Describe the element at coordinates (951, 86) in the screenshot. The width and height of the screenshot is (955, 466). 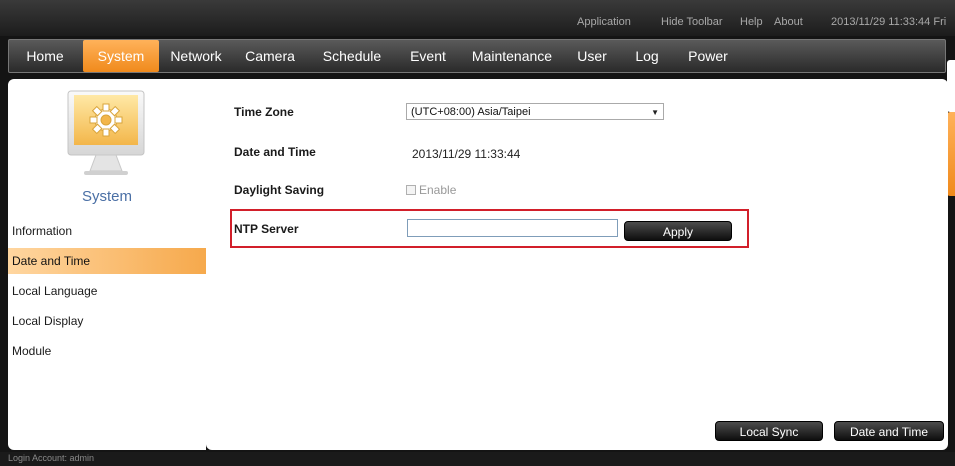
I see `right-edge-tab` at that location.